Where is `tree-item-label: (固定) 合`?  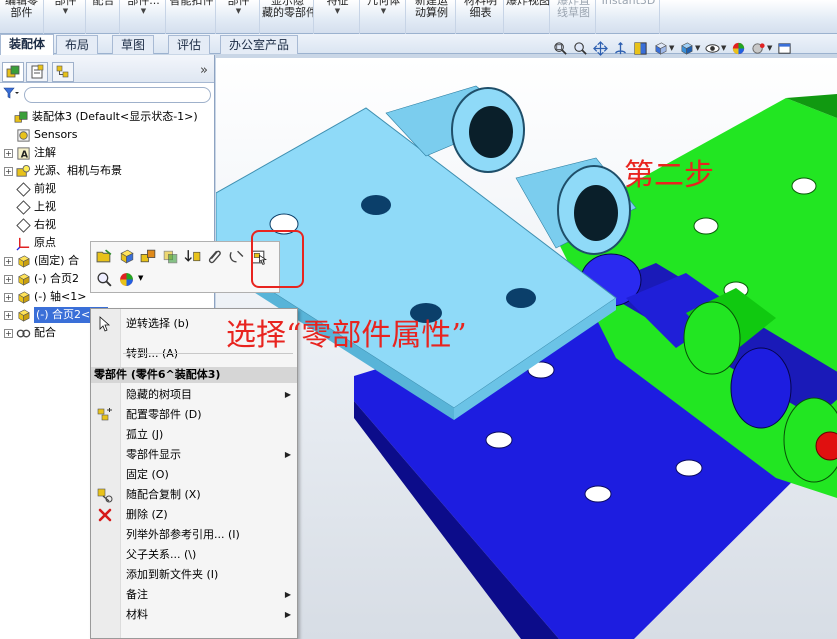
tree-item-label: (固定) 合 is located at coordinates (57, 260).